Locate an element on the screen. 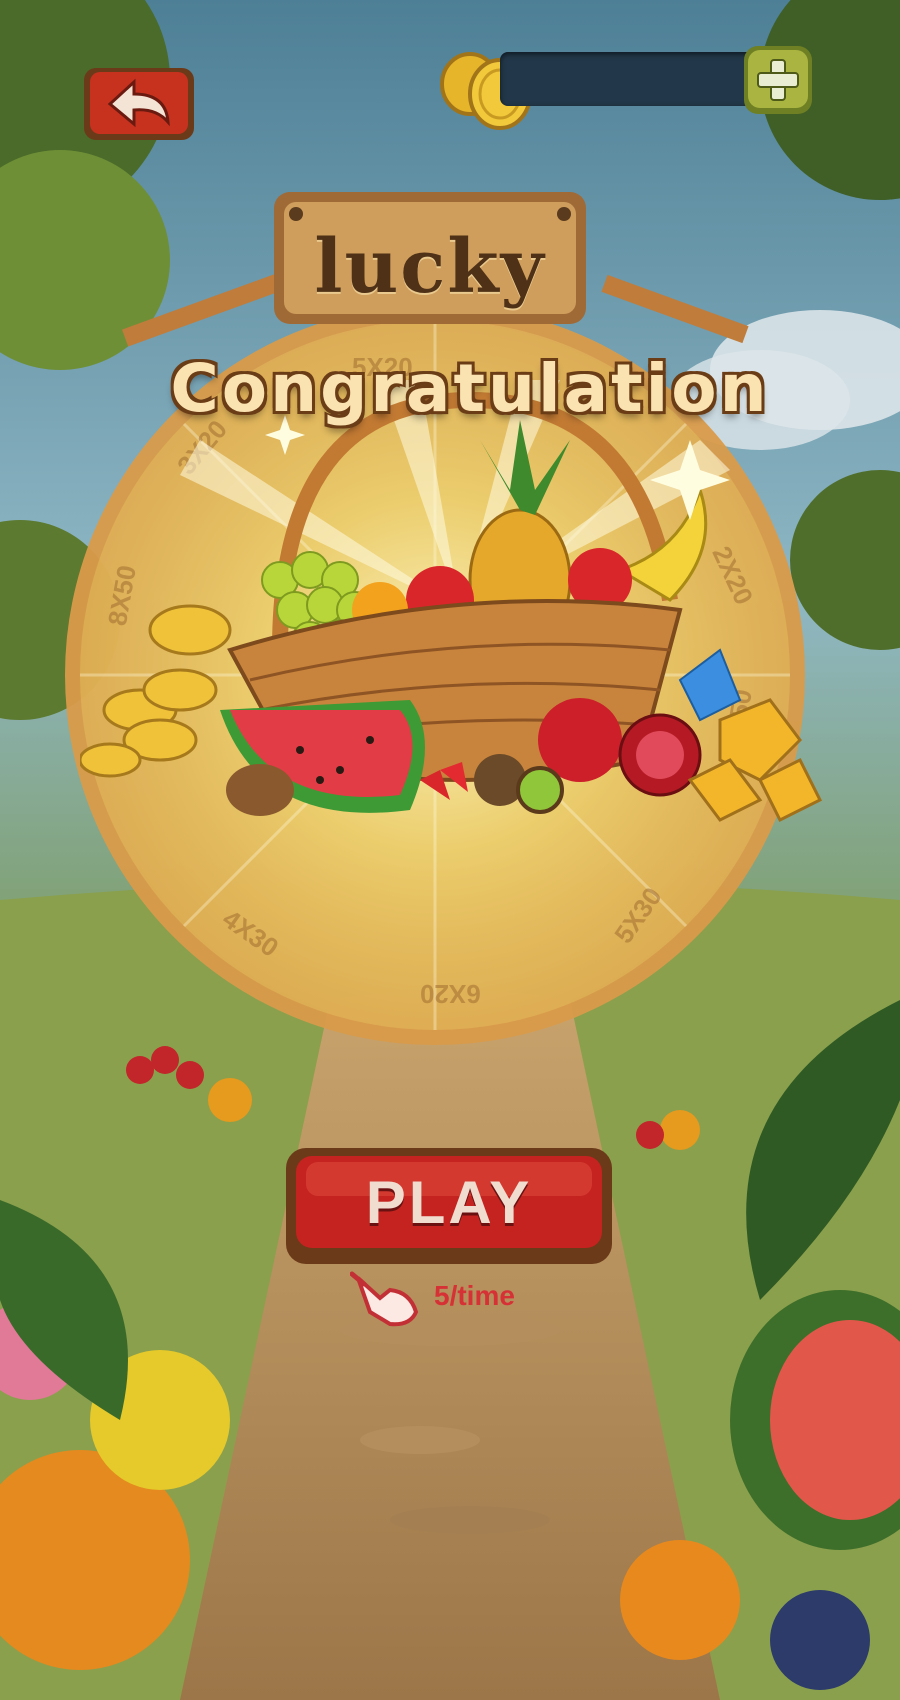  play-button: PLAY is located at coordinates (449, 1206).